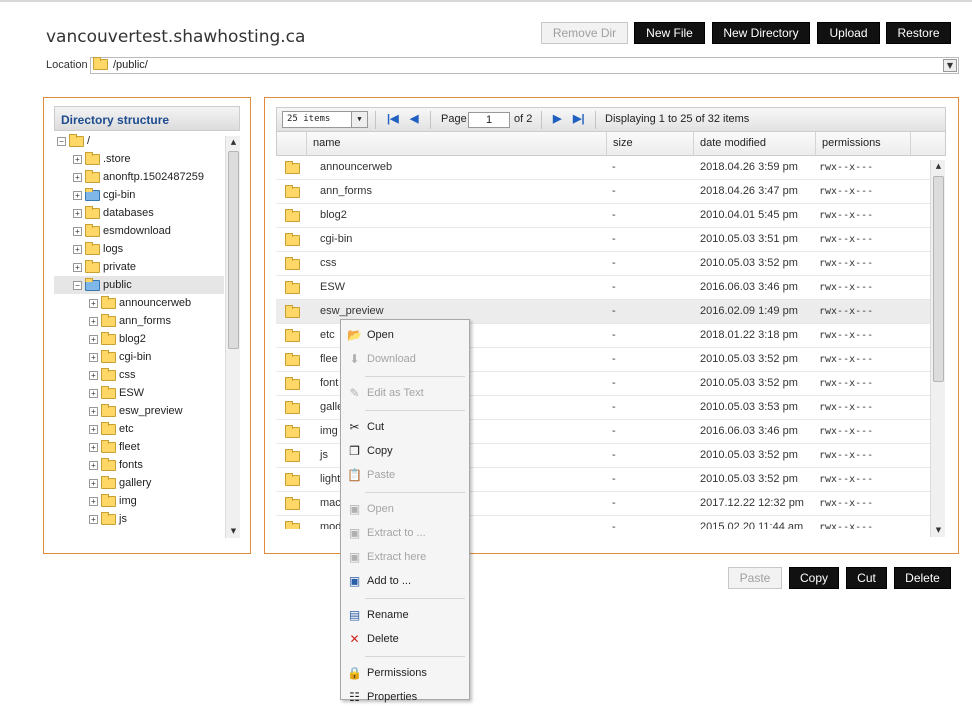  Describe the element at coordinates (405, 615) in the screenshot. I see `menu-item-rename: ▤ Rename` at that location.